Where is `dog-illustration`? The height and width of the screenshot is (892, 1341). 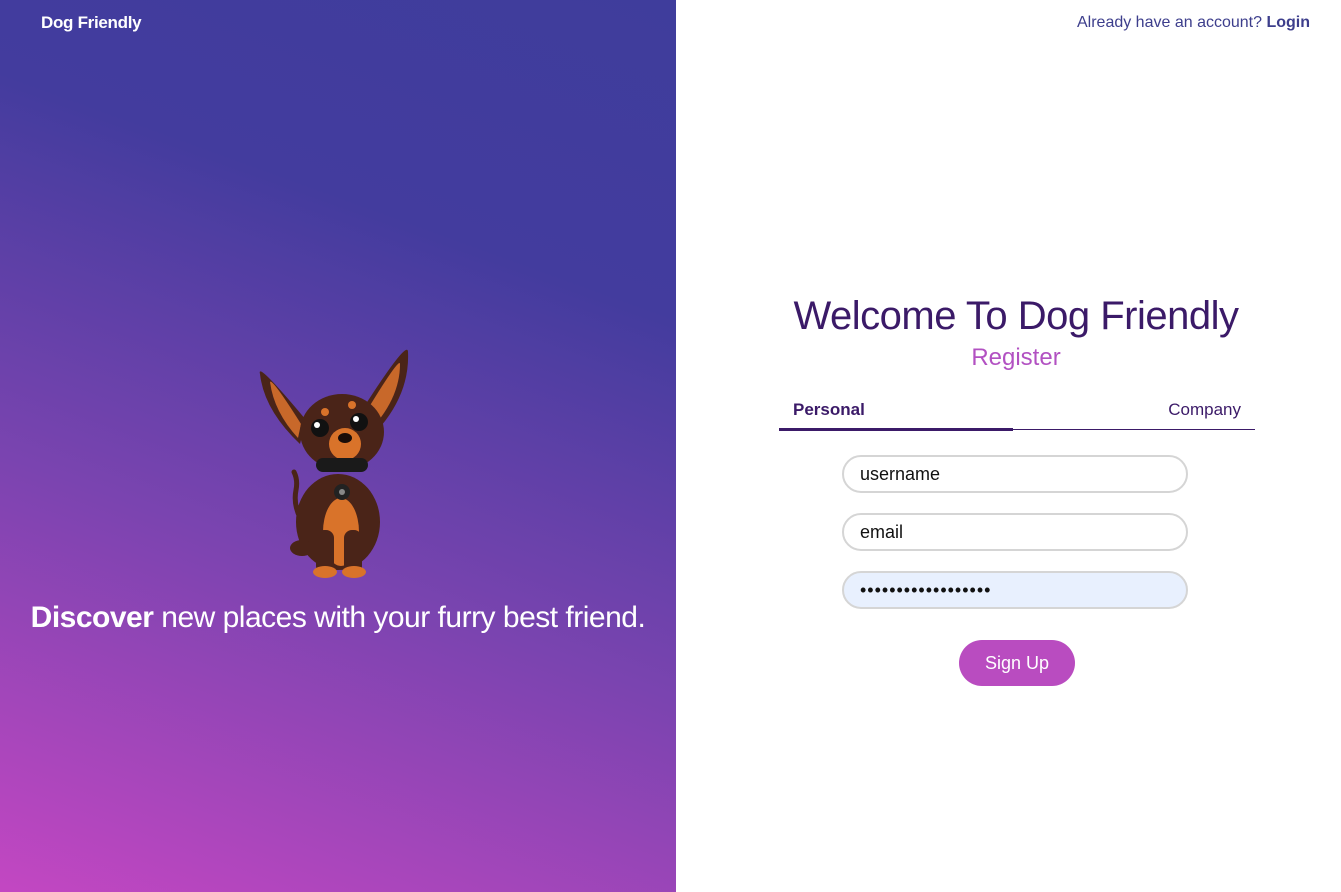 dog-illustration is located at coordinates (334, 463).